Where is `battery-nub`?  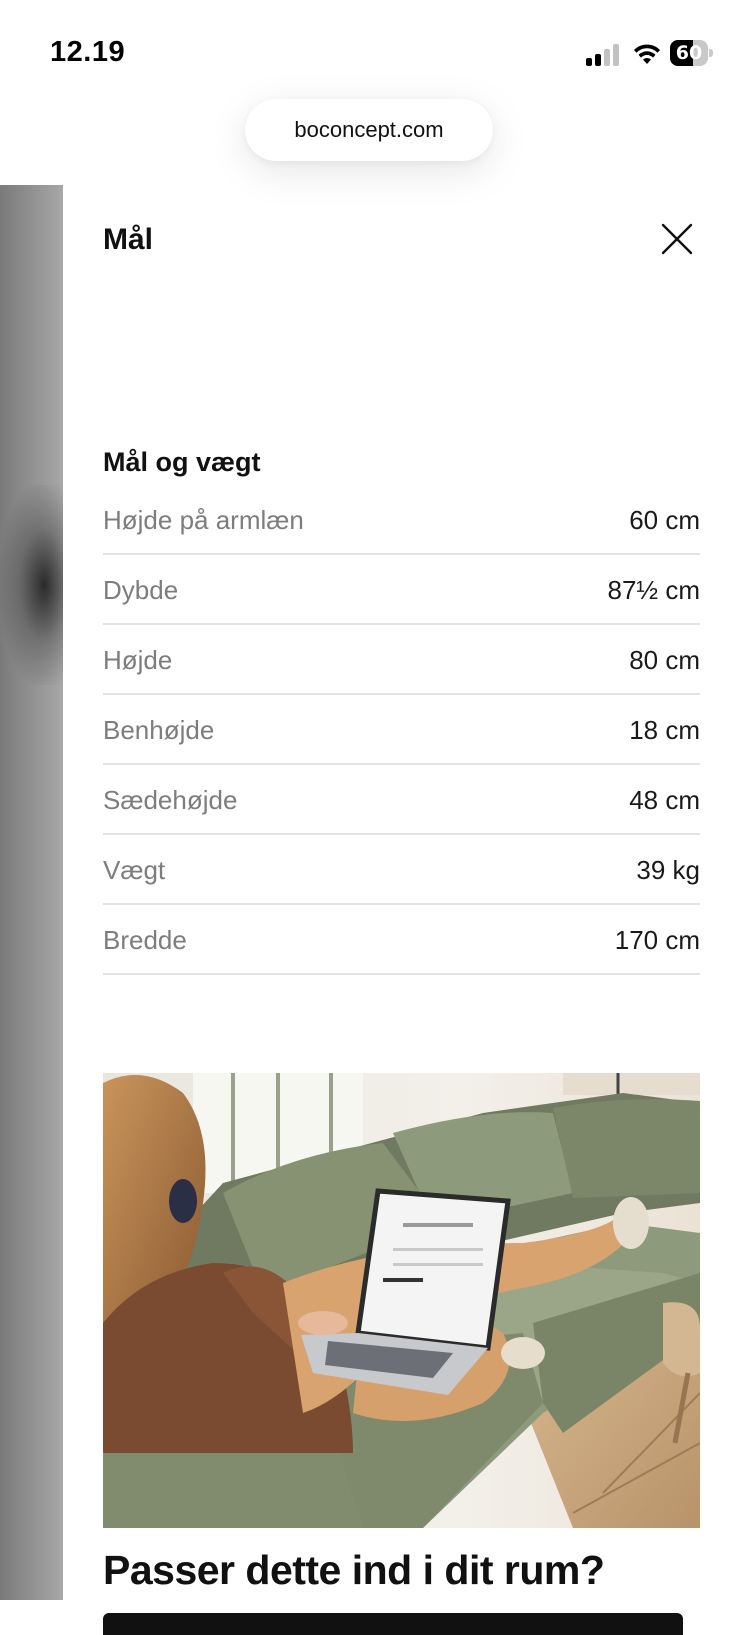 battery-nub is located at coordinates (711, 53).